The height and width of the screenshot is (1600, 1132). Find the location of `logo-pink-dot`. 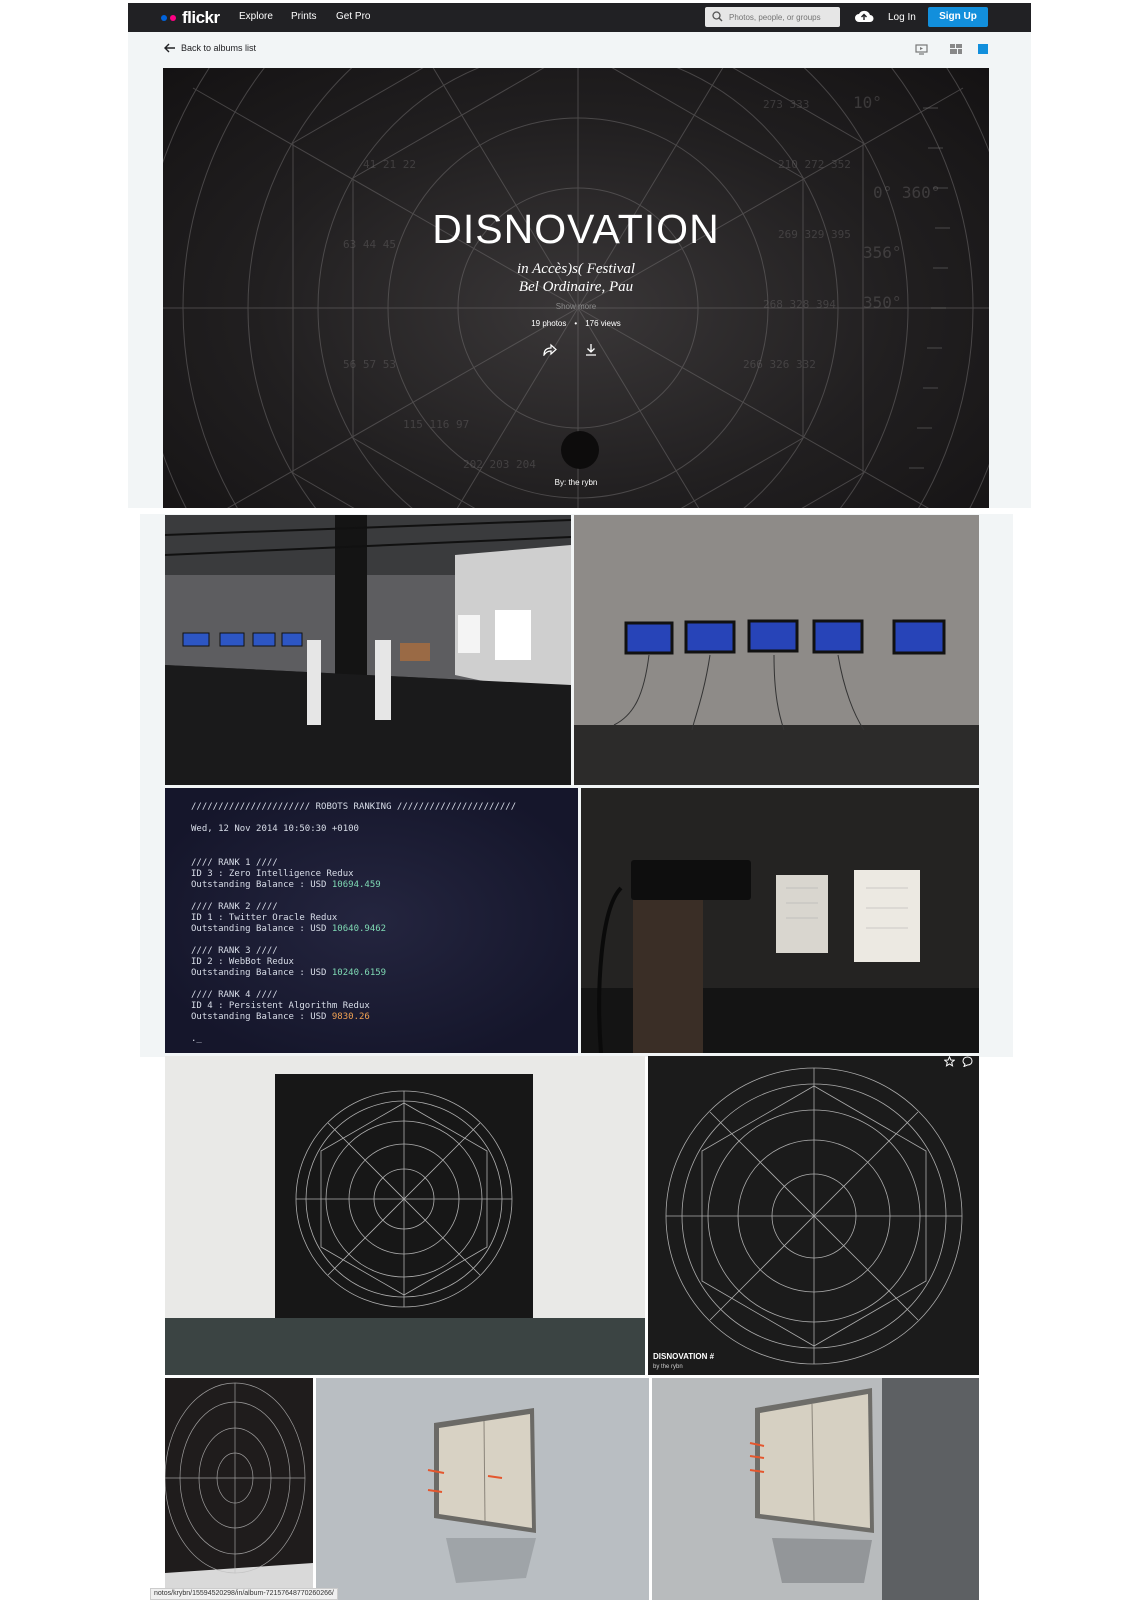

logo-pink-dot is located at coordinates (173, 17).